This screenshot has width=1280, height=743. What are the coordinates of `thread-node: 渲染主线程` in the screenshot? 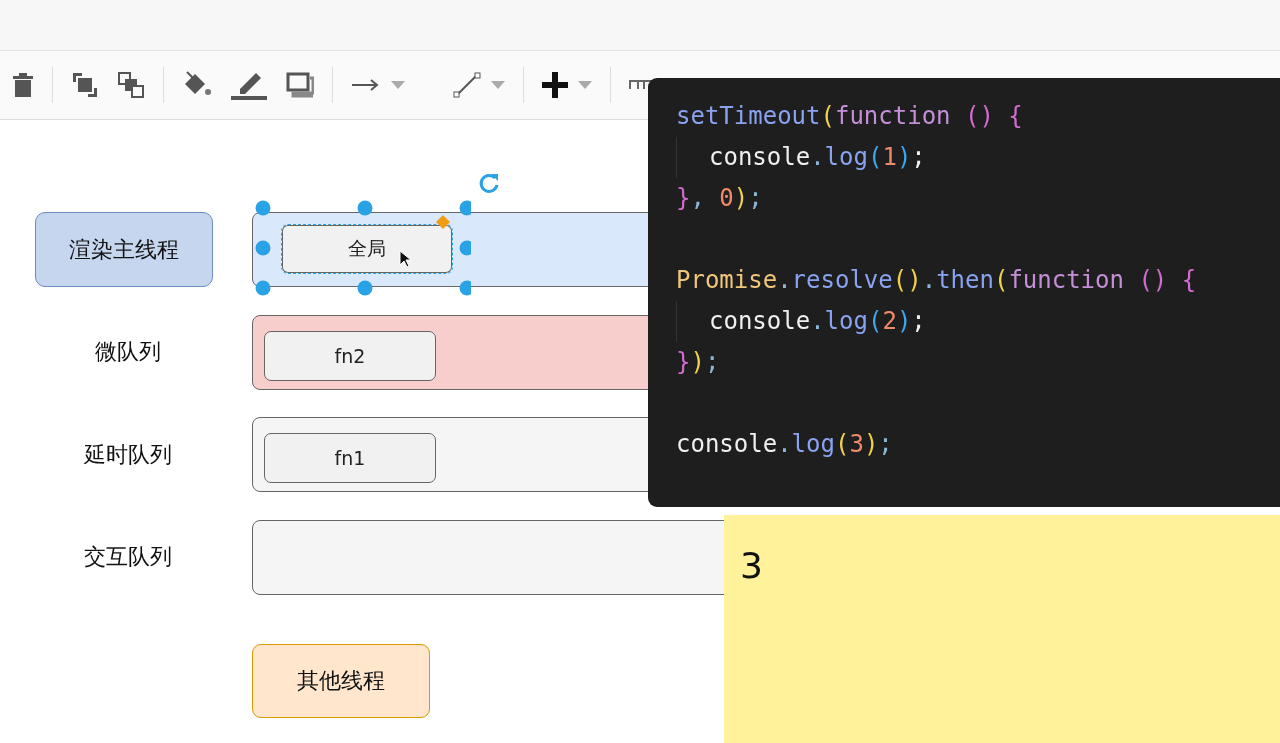 It's located at (124, 249).